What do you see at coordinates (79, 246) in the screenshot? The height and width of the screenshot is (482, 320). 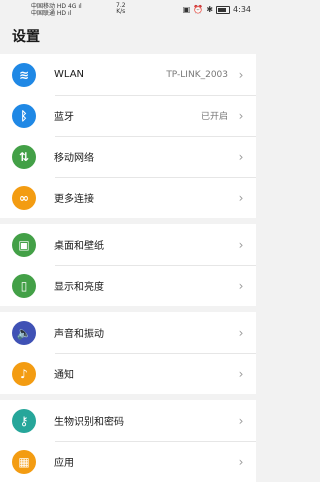 I see `setting-label: 桌面和壁纸` at bounding box center [79, 246].